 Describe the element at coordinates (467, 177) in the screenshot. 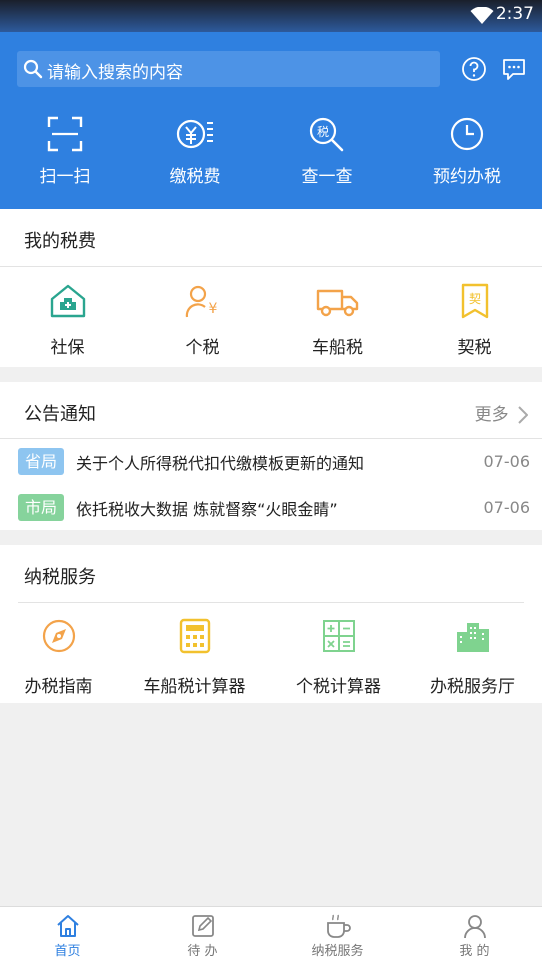

I see `quick-action-label: 预约办税` at that location.